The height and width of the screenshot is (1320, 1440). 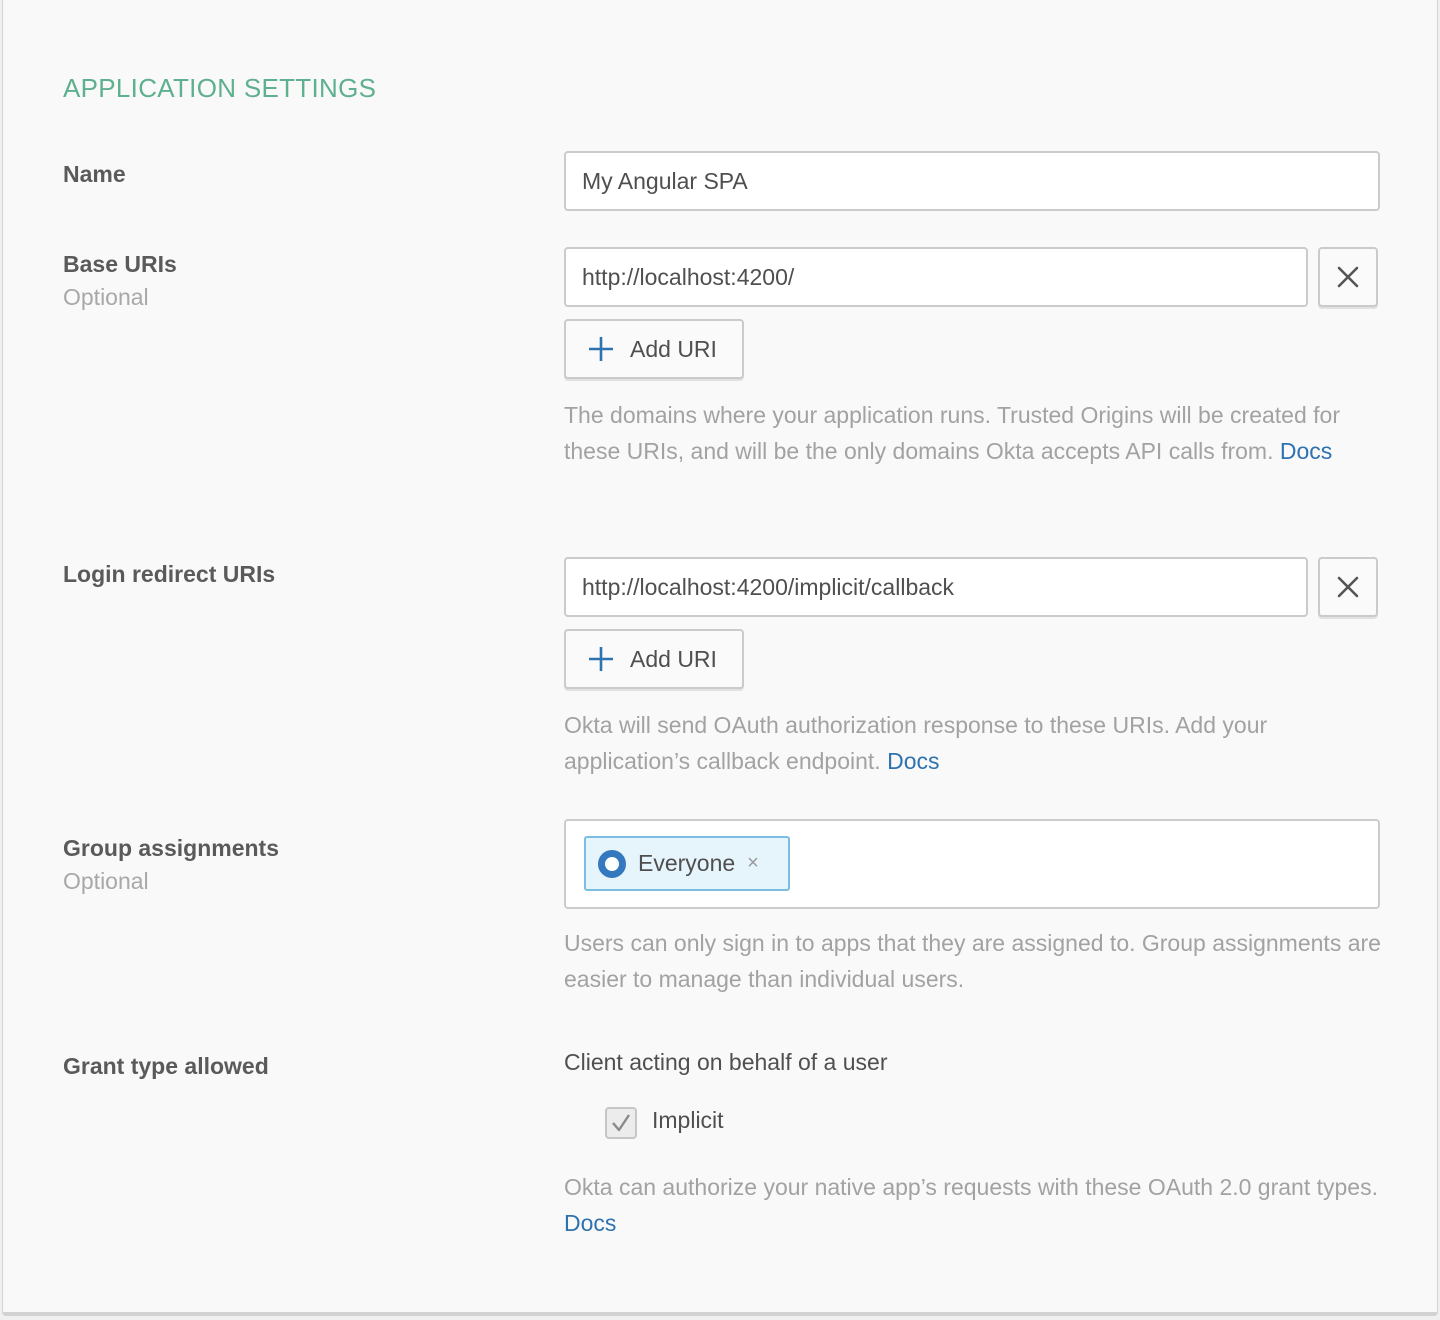 I want to click on name-input: My Angular SPA, so click(x=972, y=181).